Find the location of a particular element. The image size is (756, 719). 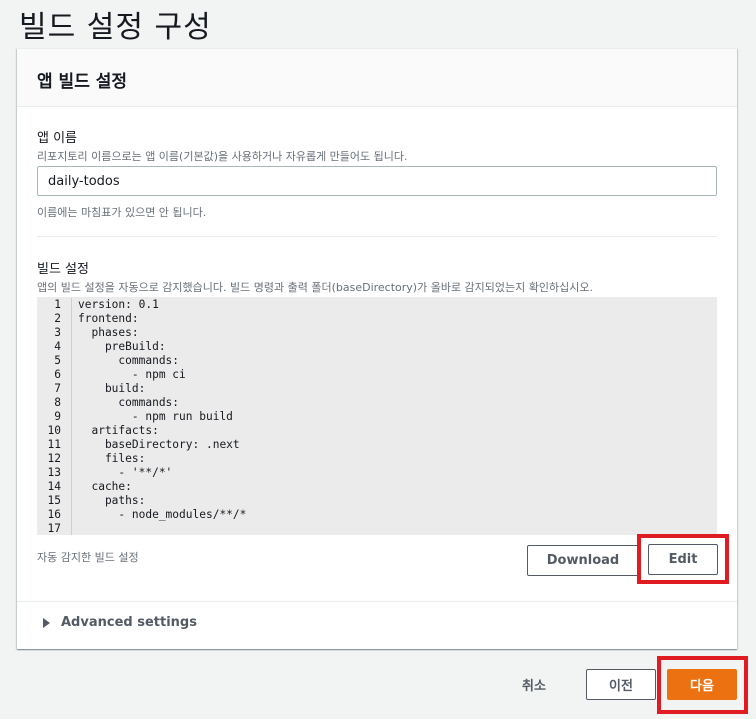

caret-right-icon is located at coordinates (46, 622).